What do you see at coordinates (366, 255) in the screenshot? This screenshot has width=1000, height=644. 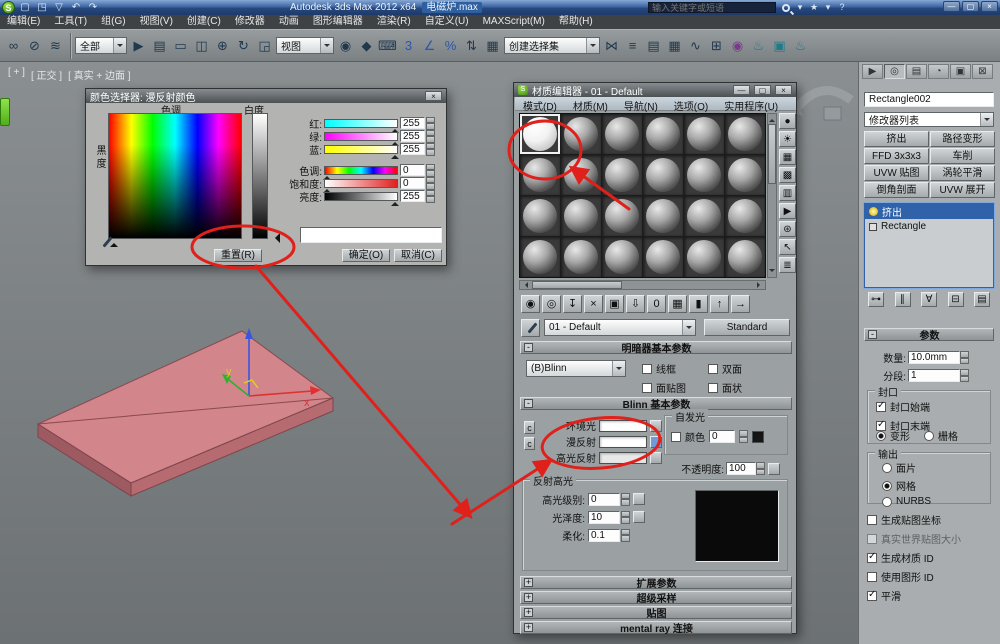 I see `ok-button: 确定(O)` at bounding box center [366, 255].